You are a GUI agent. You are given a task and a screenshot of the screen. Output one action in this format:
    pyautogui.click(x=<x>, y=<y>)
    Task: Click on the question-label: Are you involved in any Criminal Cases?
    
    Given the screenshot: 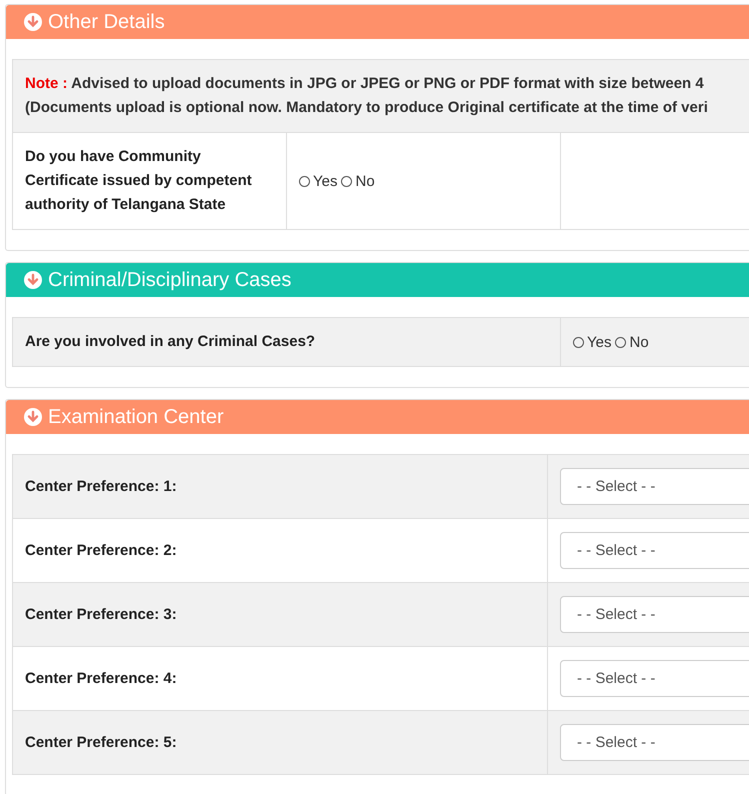 What is the action you would take?
    pyautogui.click(x=170, y=342)
    